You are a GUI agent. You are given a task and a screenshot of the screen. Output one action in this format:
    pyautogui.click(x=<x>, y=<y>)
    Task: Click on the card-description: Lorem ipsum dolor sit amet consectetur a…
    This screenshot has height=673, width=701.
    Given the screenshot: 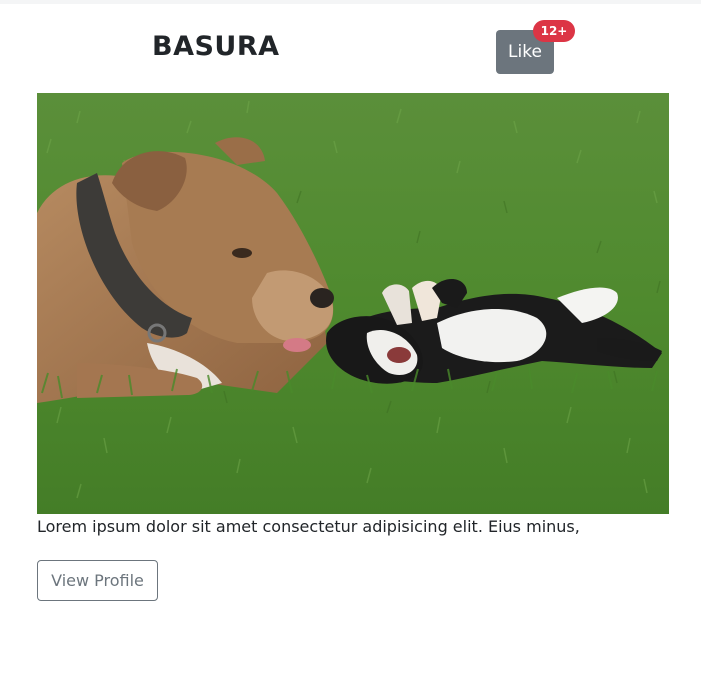 What is the action you would take?
    pyautogui.click(x=308, y=526)
    